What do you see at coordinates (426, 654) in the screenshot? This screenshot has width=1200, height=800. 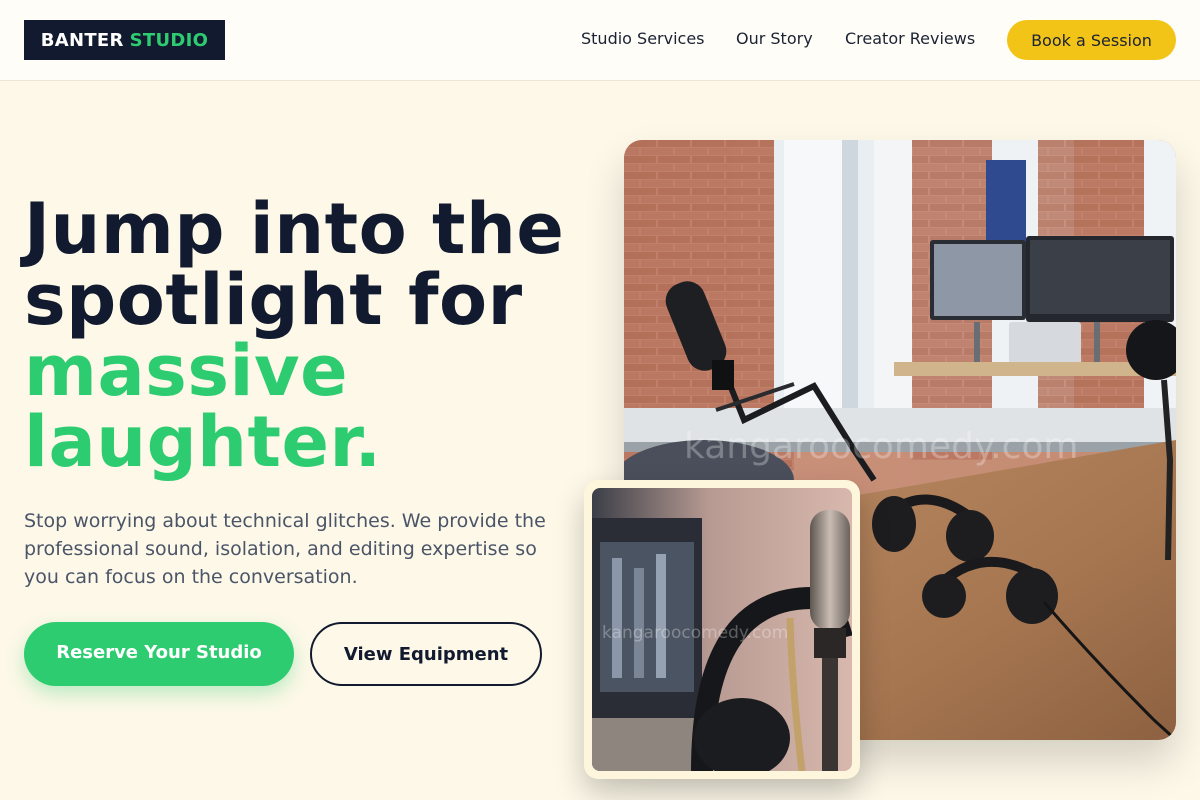 I see `view-equipment-button: View Equipment` at bounding box center [426, 654].